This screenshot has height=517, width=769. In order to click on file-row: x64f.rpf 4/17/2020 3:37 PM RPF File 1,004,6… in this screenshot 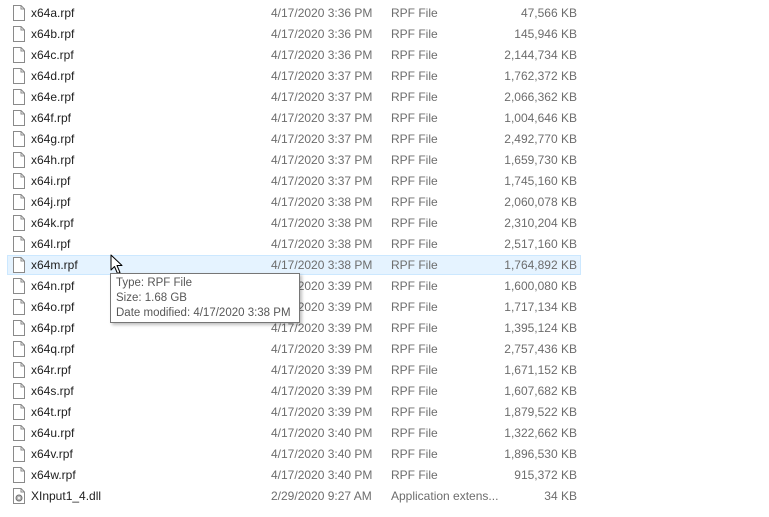, I will do `click(384, 118)`.